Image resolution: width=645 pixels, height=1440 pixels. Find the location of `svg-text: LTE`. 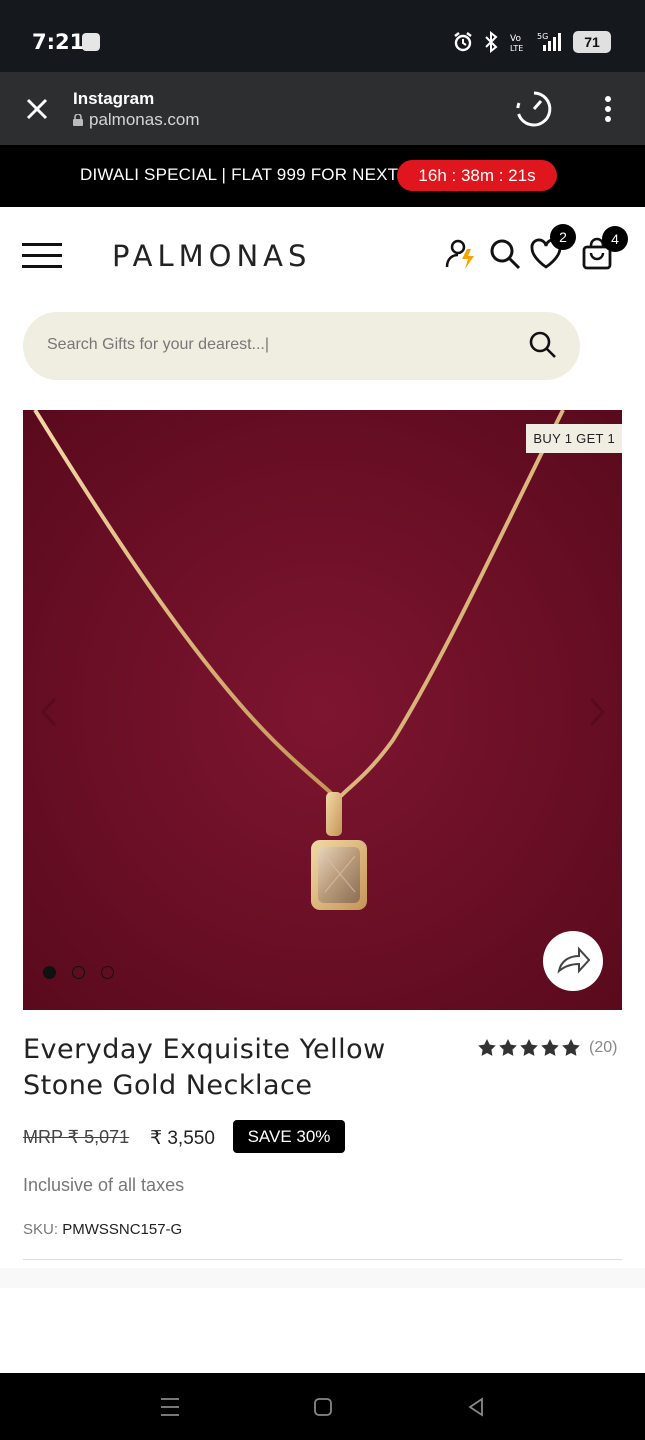

svg-text: LTE is located at coordinates (516, 48).